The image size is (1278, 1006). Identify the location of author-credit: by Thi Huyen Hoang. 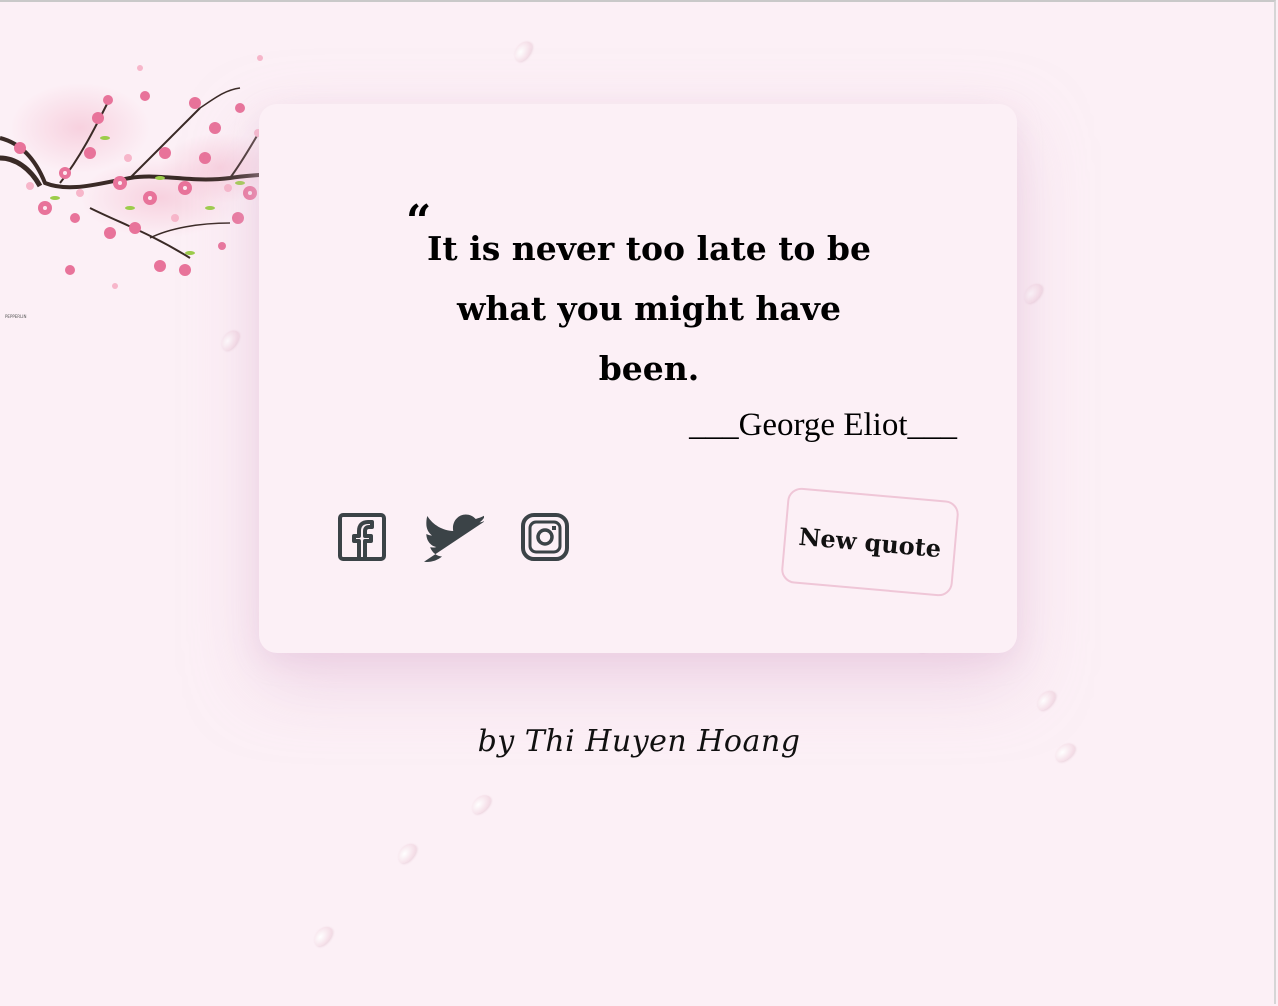
(639, 741).